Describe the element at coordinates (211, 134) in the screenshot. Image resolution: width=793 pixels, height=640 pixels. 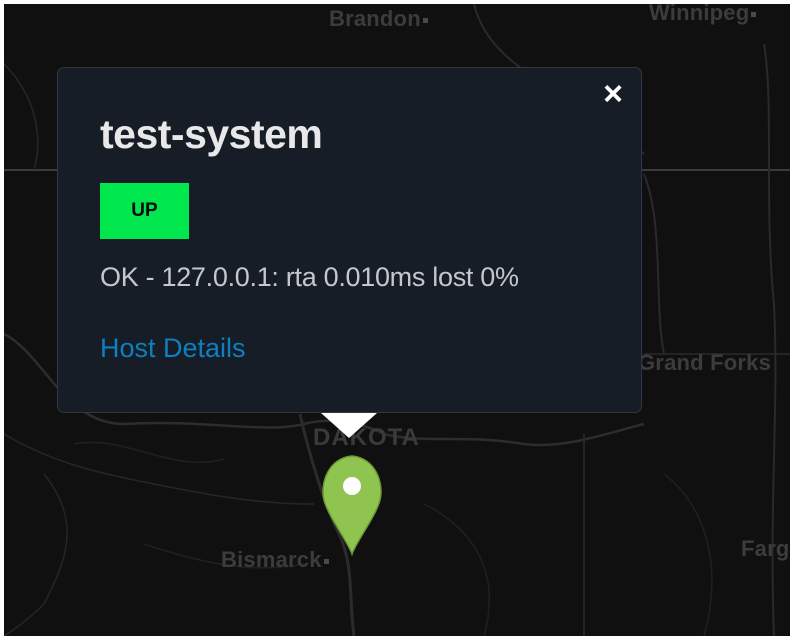
I see `host-name: test-system` at that location.